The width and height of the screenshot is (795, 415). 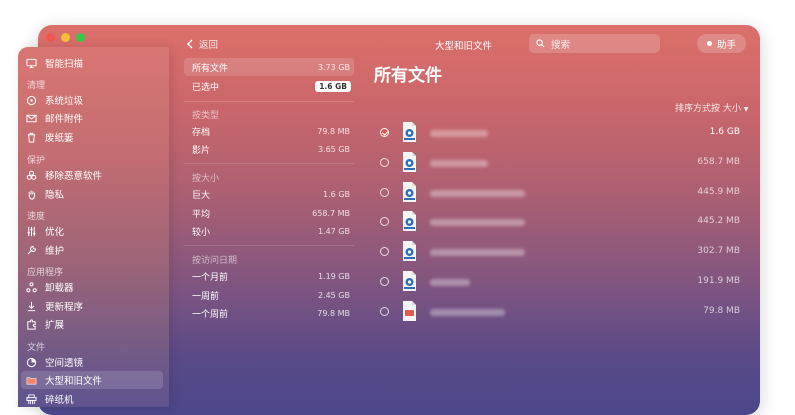 I want to click on filter-value: 1.19 GB, so click(x=333, y=276).